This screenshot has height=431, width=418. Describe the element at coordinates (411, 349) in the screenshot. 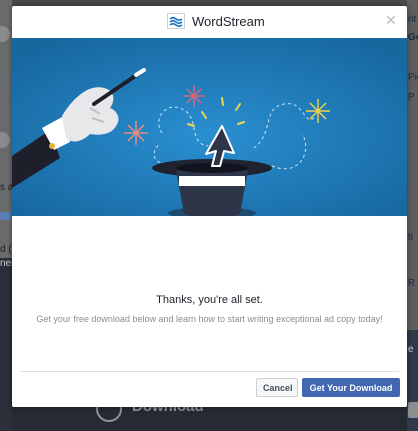

I see `background-text: e` at that location.